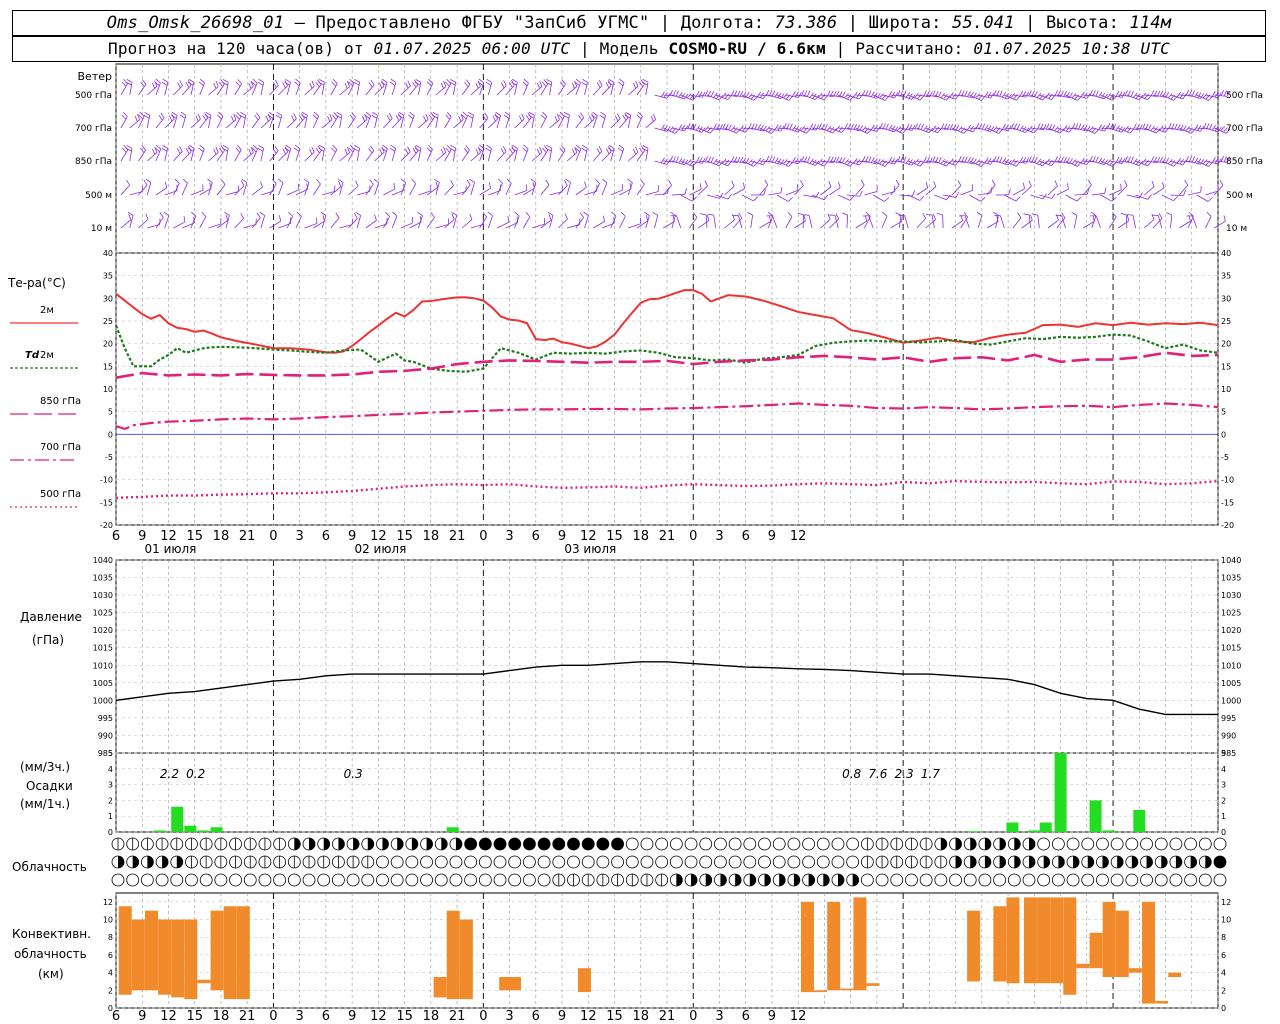 The width and height of the screenshot is (1280, 1024). What do you see at coordinates (45, 767) in the screenshot?
I see `precip-unit-3h: (мм/3ч.)` at bounding box center [45, 767].